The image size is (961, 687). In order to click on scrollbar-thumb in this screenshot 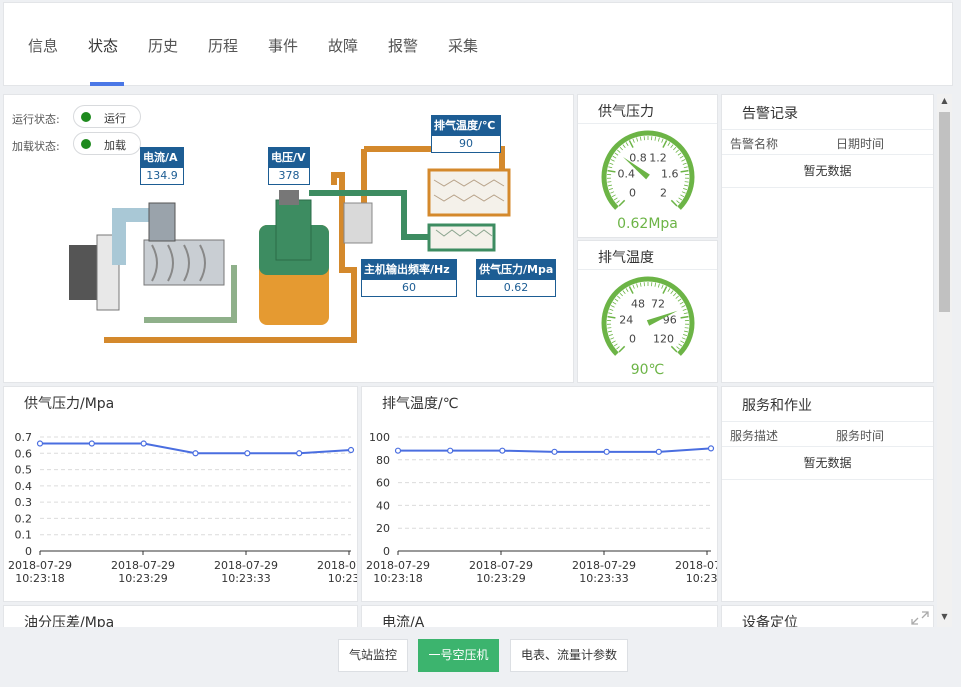, I will do `click(944, 212)`.